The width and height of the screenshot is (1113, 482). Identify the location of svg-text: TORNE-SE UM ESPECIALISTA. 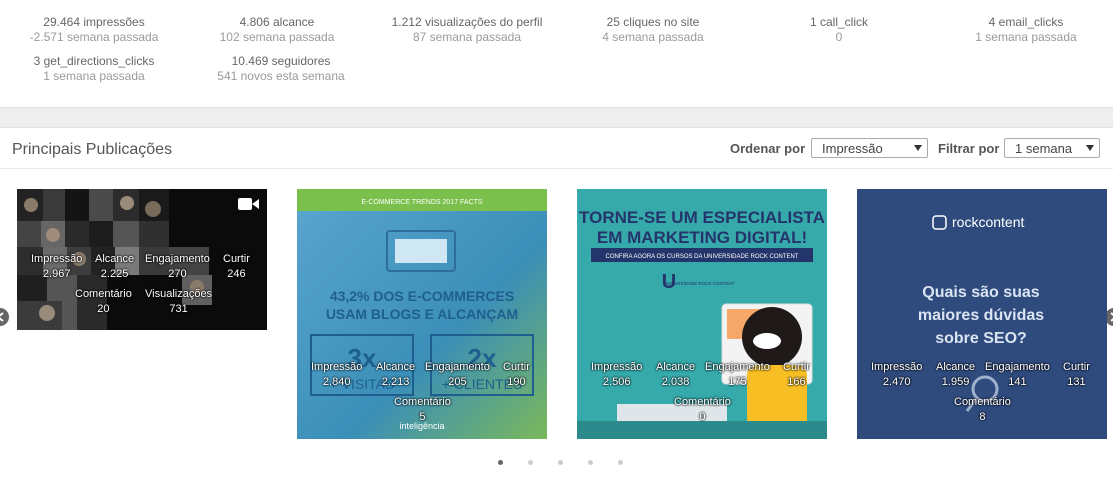
(702, 217).